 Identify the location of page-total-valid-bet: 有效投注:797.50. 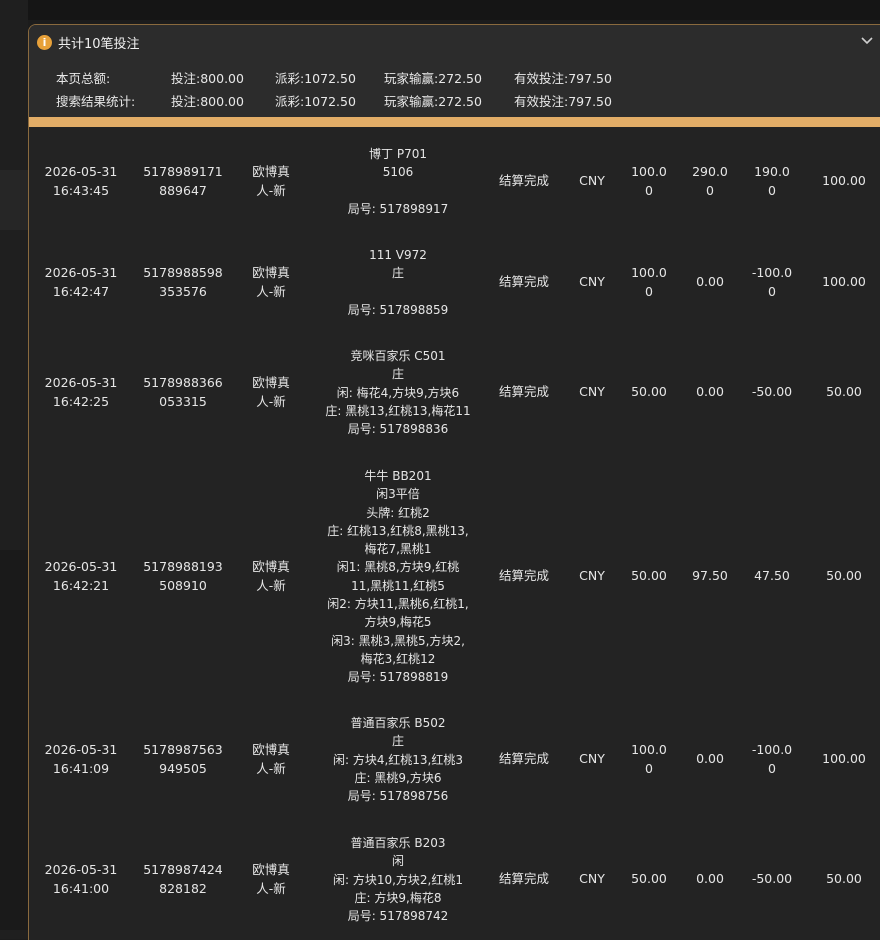
(563, 78).